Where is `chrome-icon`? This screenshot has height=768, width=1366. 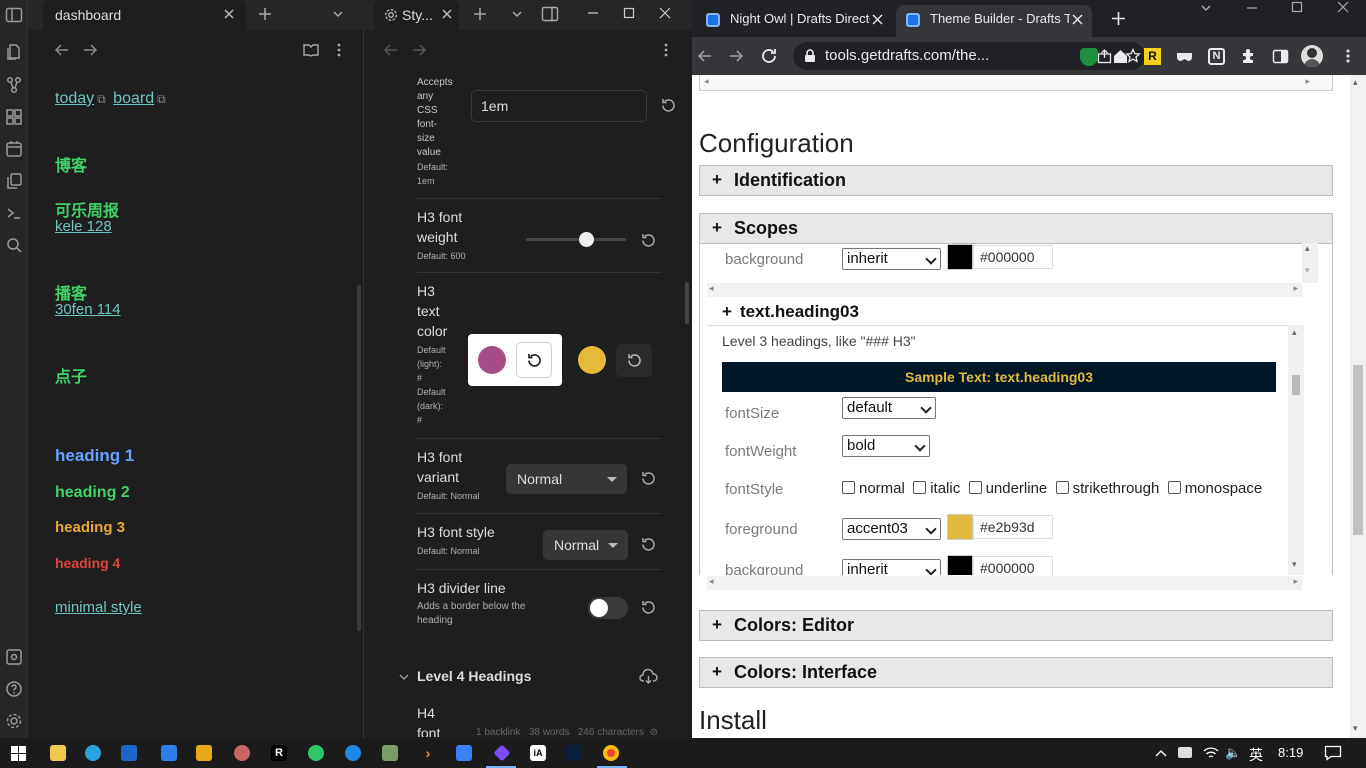
chrome-icon is located at coordinates (611, 753).